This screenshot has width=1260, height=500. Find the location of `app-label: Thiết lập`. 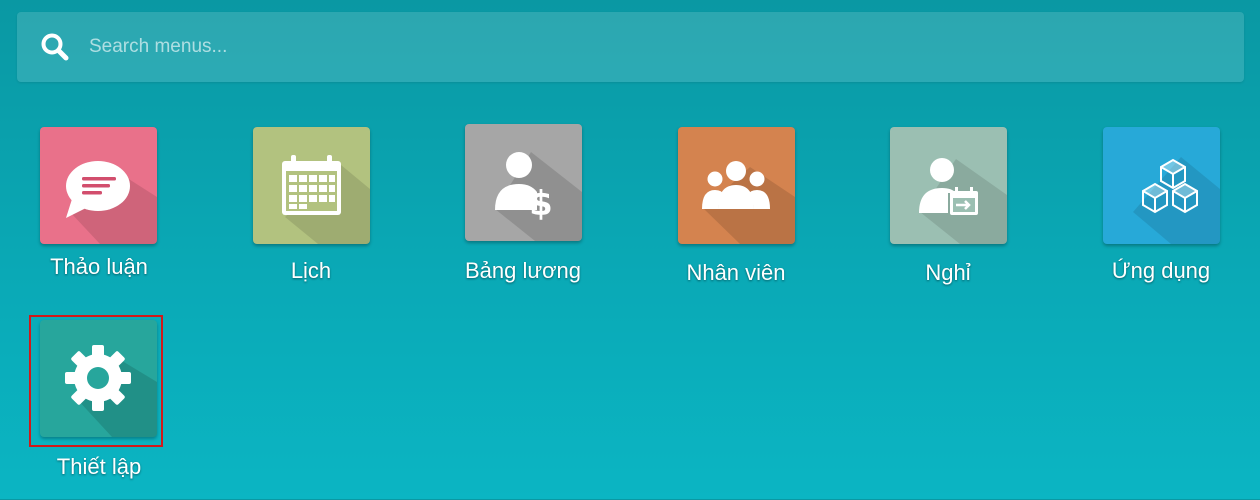

app-label: Thiết lập is located at coordinates (99, 466).